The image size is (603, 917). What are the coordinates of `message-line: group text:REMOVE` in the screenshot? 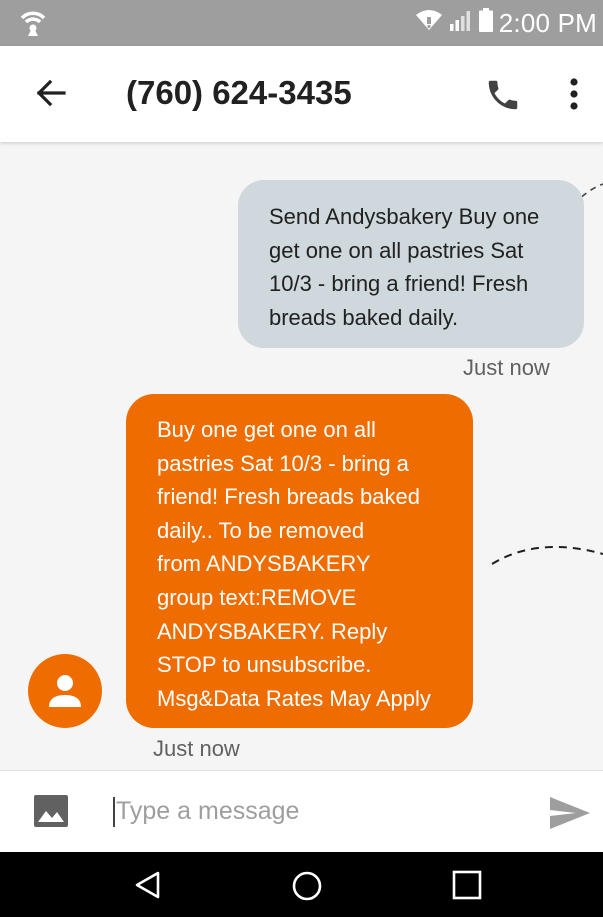 It's located at (257, 597).